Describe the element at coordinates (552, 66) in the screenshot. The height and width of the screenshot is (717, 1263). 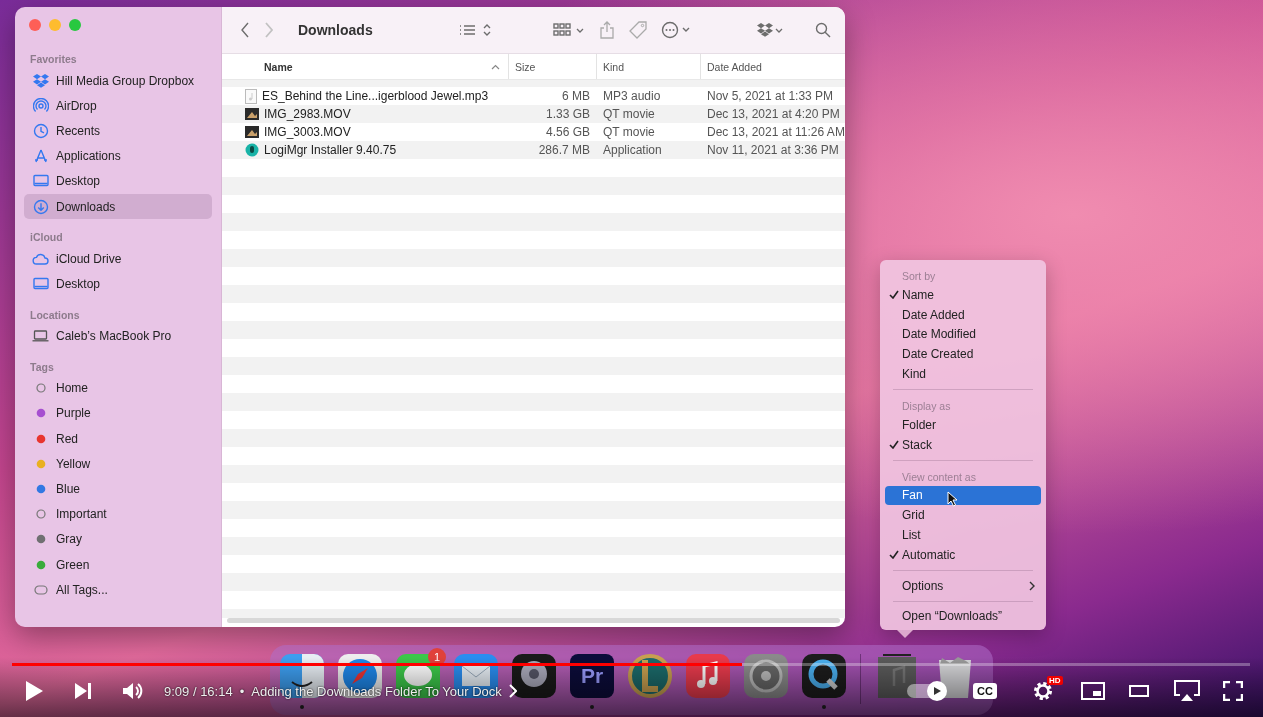
I see `column-header: Size` at that location.